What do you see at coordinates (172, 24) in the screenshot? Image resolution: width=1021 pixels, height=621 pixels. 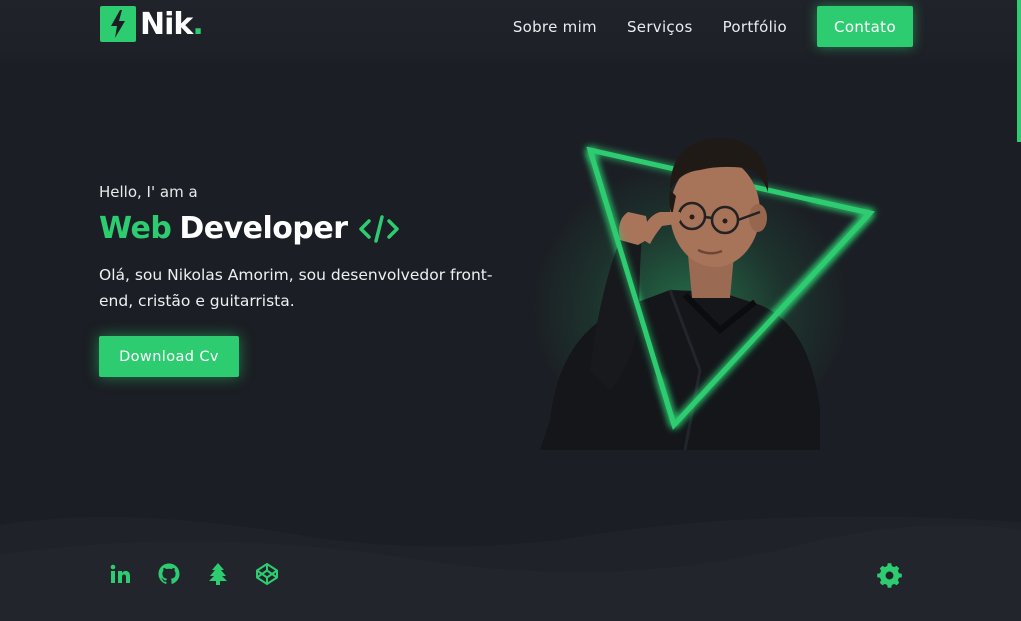 I see `brand-name: Nik.` at bounding box center [172, 24].